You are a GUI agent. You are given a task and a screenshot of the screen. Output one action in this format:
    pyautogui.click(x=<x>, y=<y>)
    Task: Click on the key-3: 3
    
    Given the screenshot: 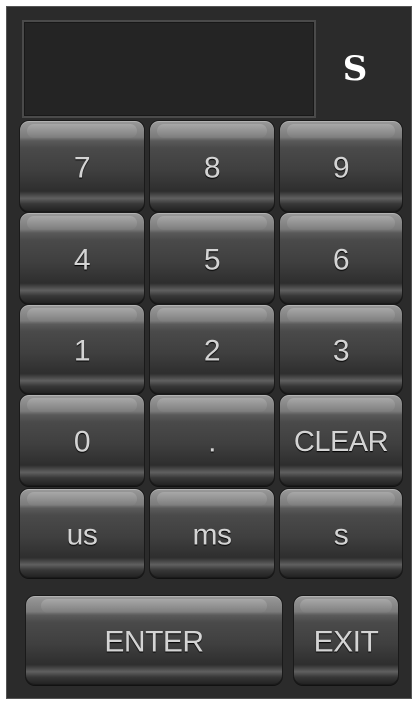 What is the action you would take?
    pyautogui.click(x=341, y=349)
    